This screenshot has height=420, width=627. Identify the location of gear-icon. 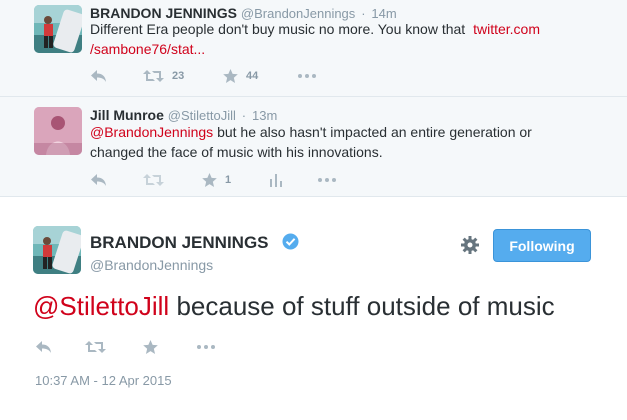
(470, 245).